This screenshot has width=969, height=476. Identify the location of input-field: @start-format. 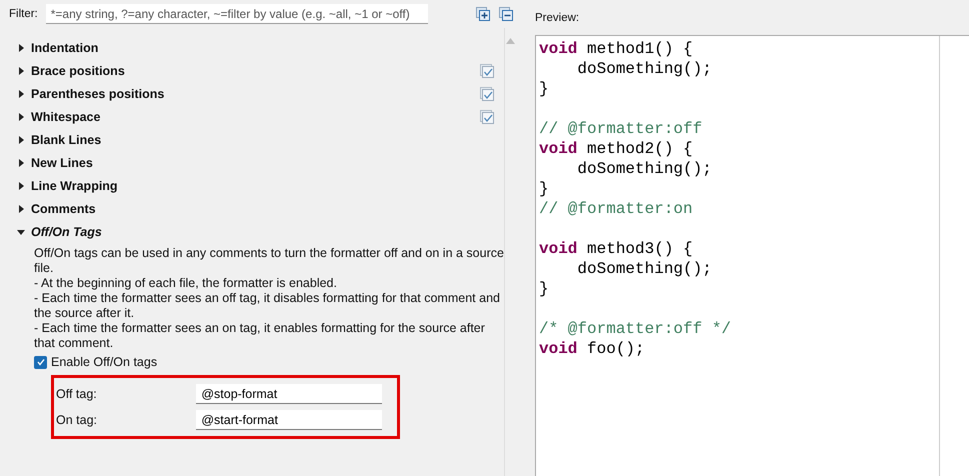
(289, 420).